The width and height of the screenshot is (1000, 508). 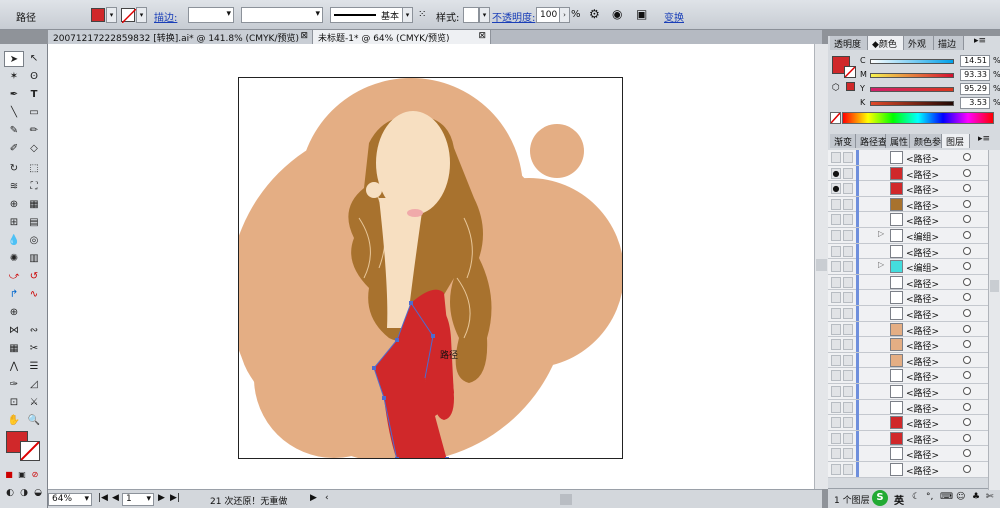 I want to click on tab-appearance: 外观, so click(x=919, y=43).